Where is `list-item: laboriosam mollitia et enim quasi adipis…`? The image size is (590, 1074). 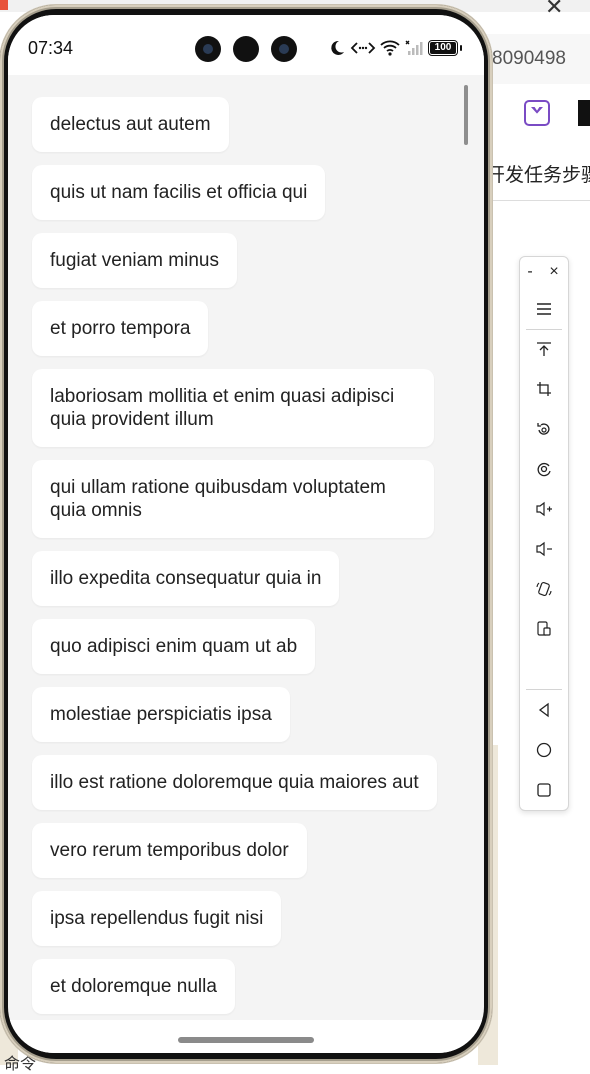
list-item: laboriosam mollitia et enim quasi adipis… is located at coordinates (233, 408).